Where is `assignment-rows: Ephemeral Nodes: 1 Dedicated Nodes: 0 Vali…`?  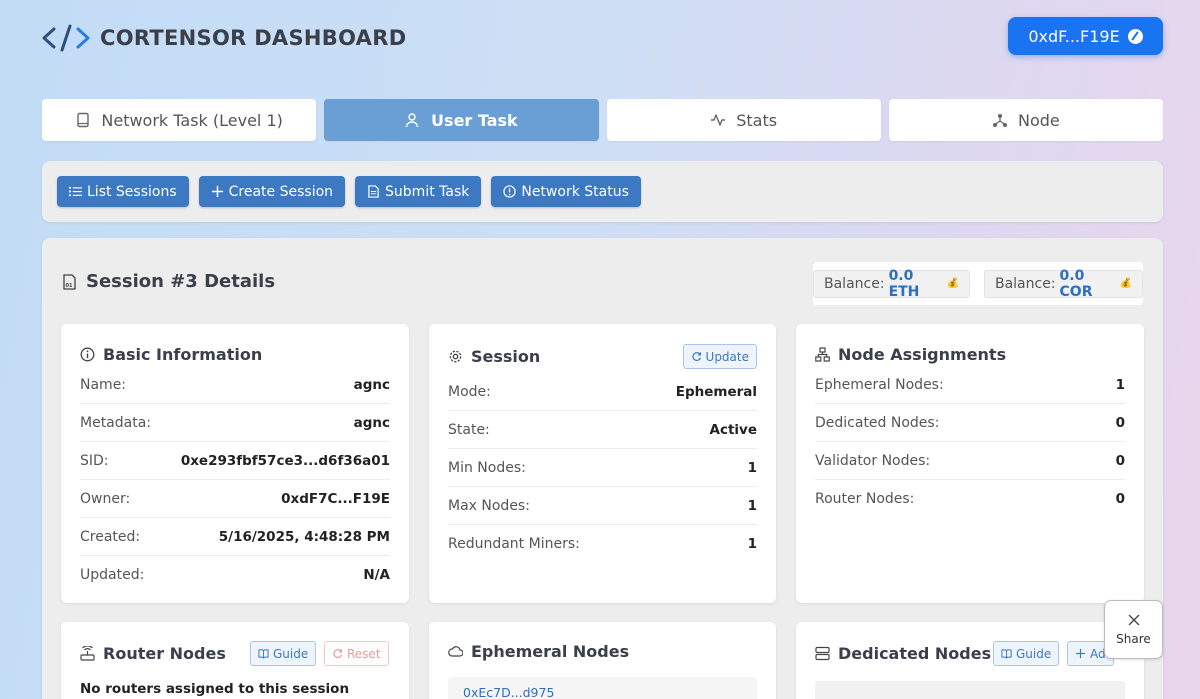
assignment-rows: Ephemeral Nodes: 1 Dedicated Nodes: 0 Vali… is located at coordinates (970, 442).